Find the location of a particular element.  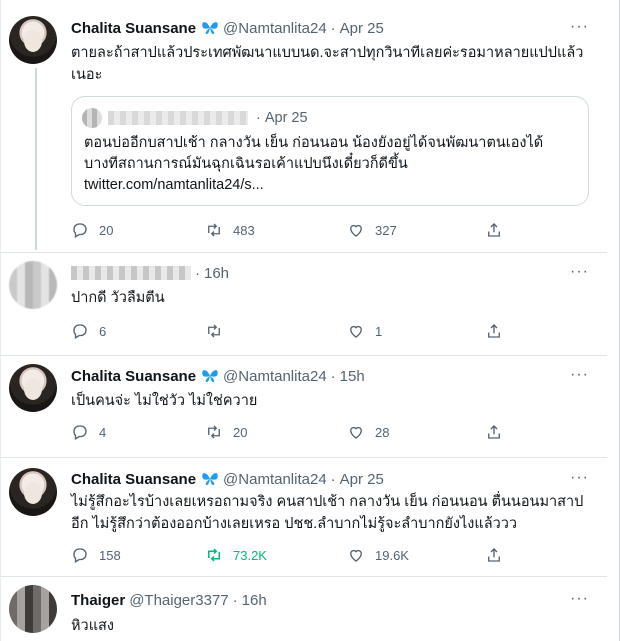

tweet-text-line: เนอะ is located at coordinates (87, 75).